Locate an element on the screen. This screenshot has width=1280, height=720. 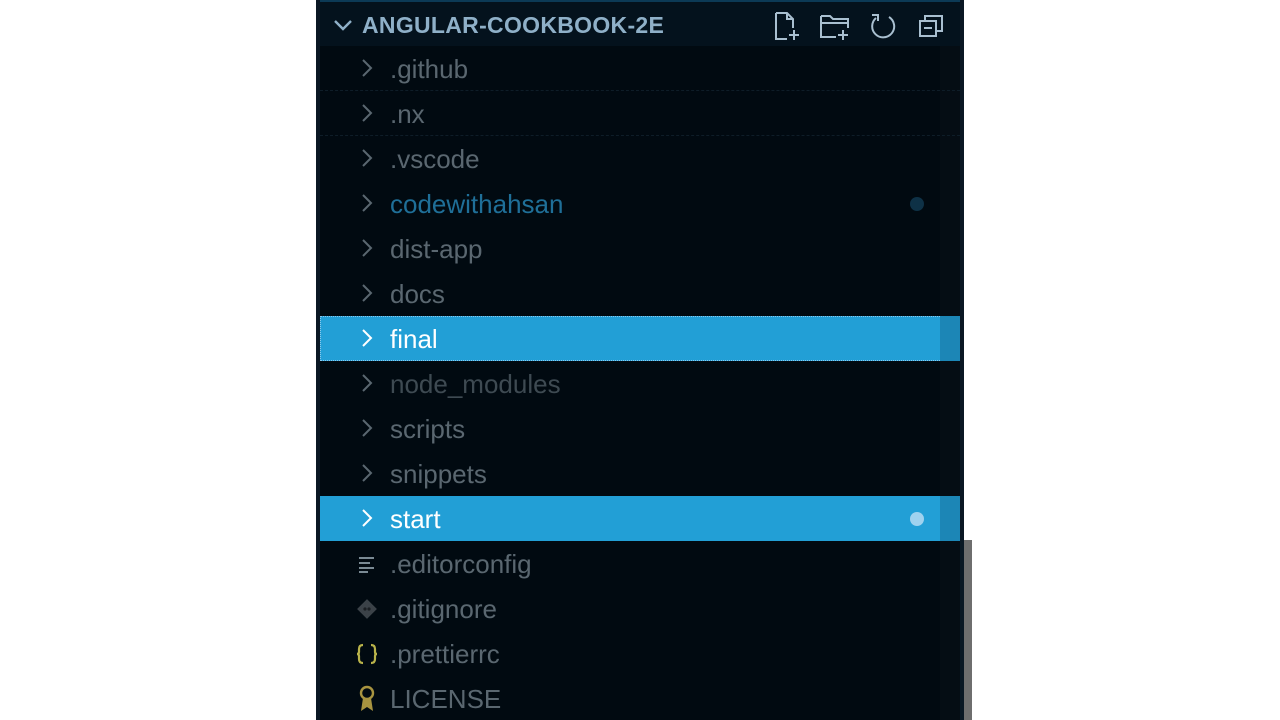
tree-item-label: codewithahsan is located at coordinates (477, 204).